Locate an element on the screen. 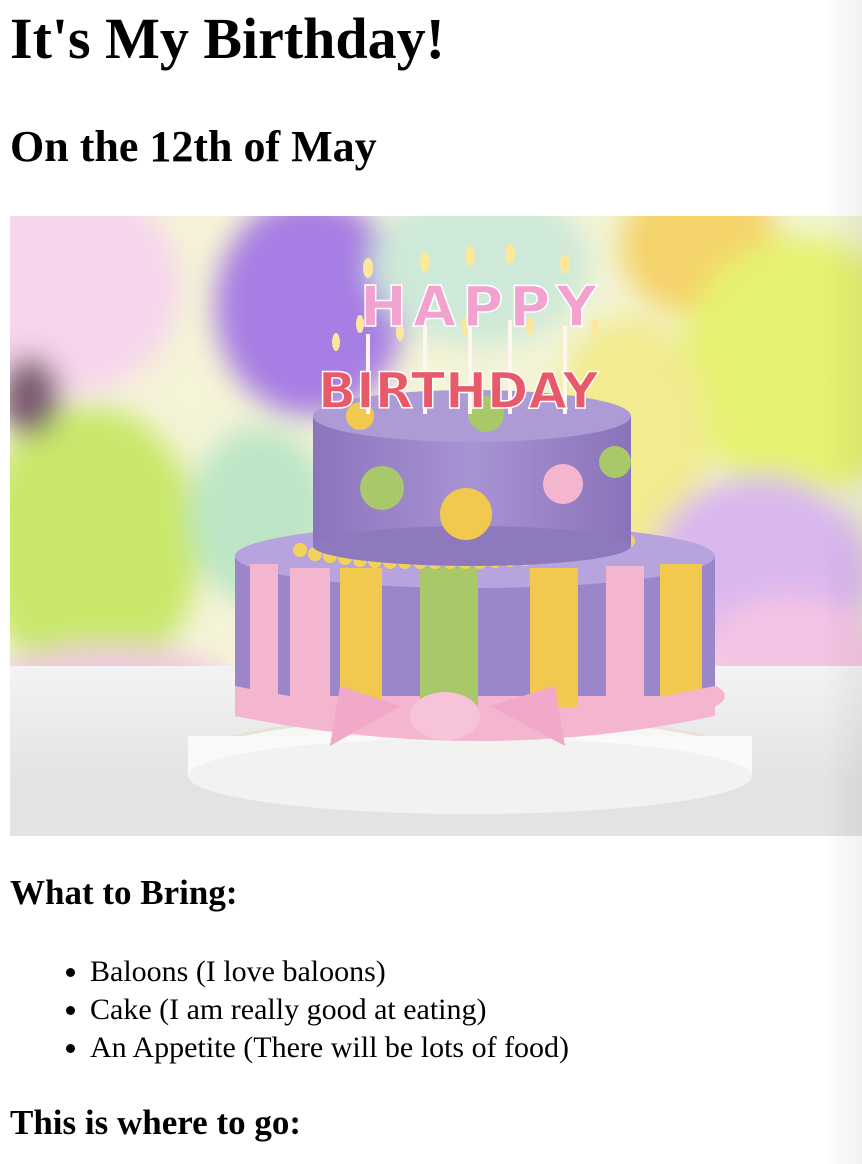 Image resolution: width=862 pixels, height=1164 pixels. where-to-go-heading: This is where to go: is located at coordinates (156, 1122).